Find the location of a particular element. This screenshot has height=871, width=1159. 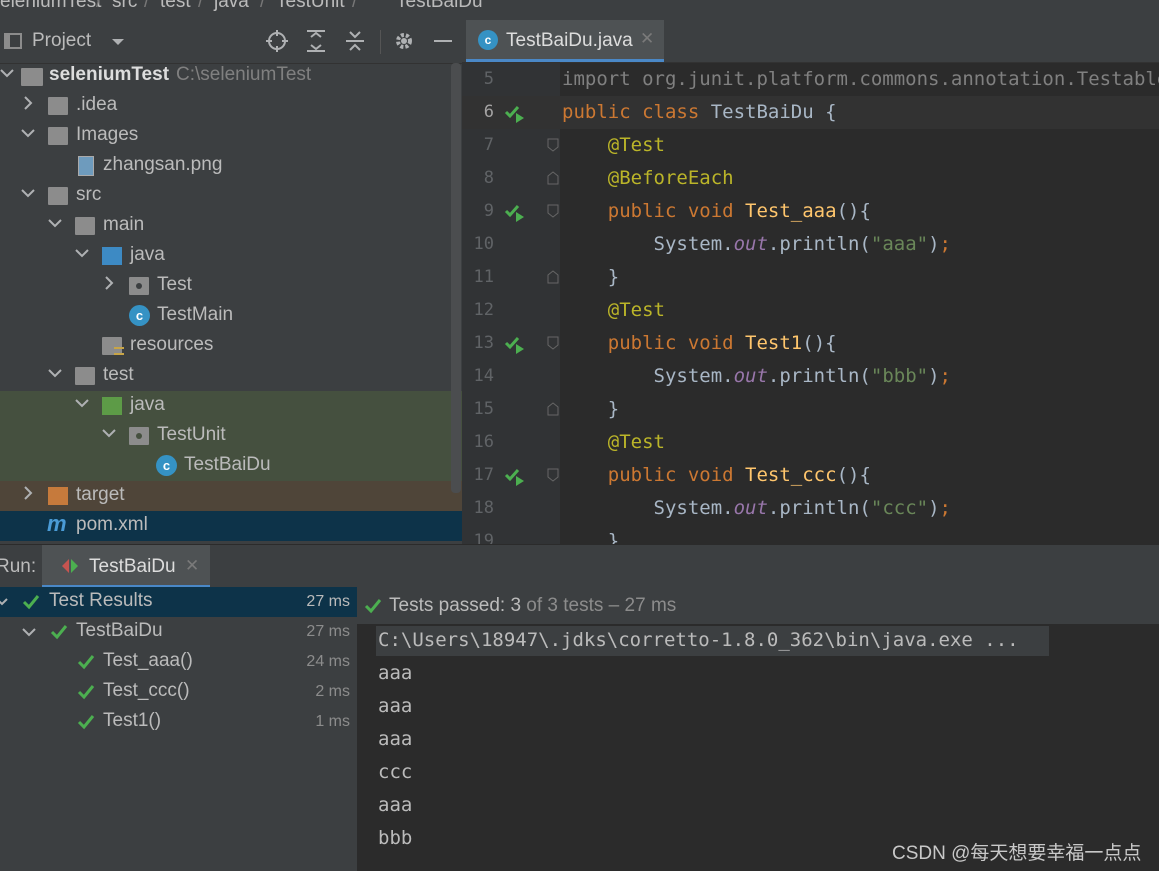

project-view-icon is located at coordinates (13, 41).